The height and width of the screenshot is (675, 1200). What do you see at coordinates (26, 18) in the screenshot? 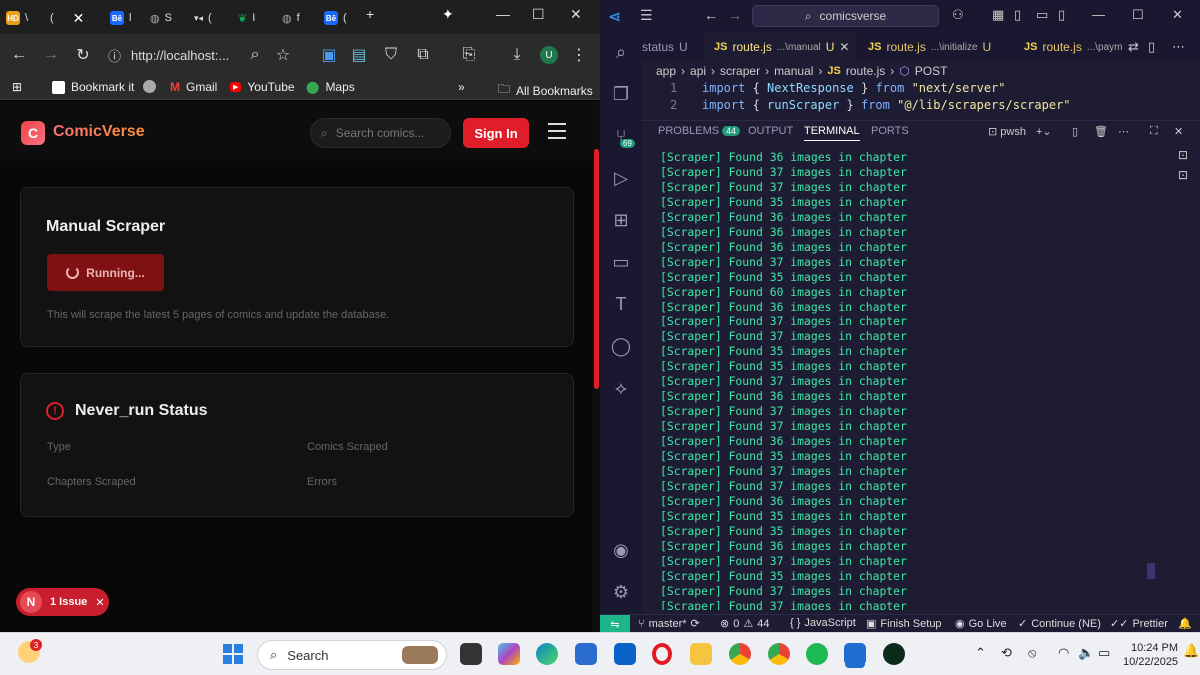
I see `browser-tab: HD \` at bounding box center [26, 18].